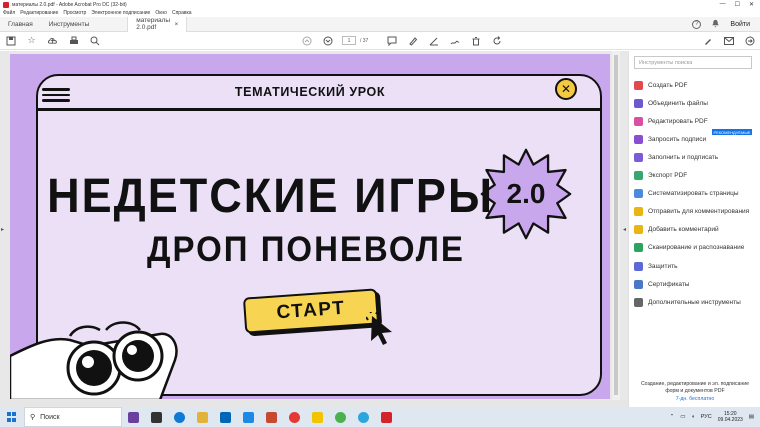  I want to click on menu-view: Просмотр, so click(74, 13).